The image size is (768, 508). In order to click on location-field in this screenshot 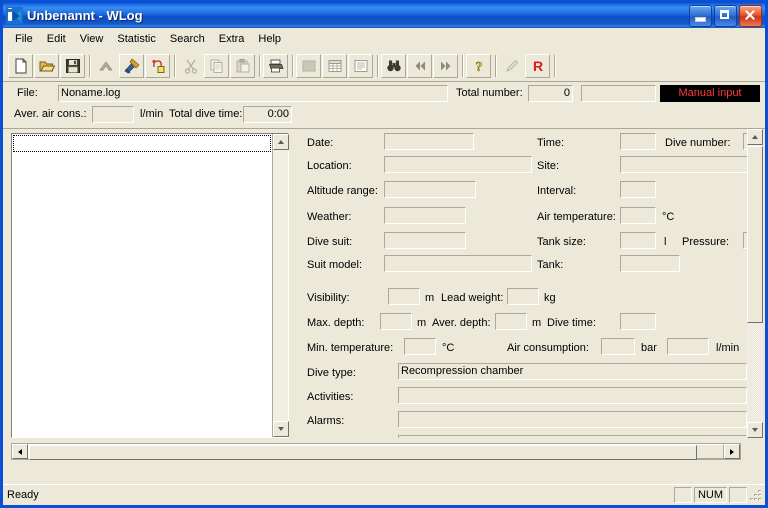, I will do `click(458, 164)`.